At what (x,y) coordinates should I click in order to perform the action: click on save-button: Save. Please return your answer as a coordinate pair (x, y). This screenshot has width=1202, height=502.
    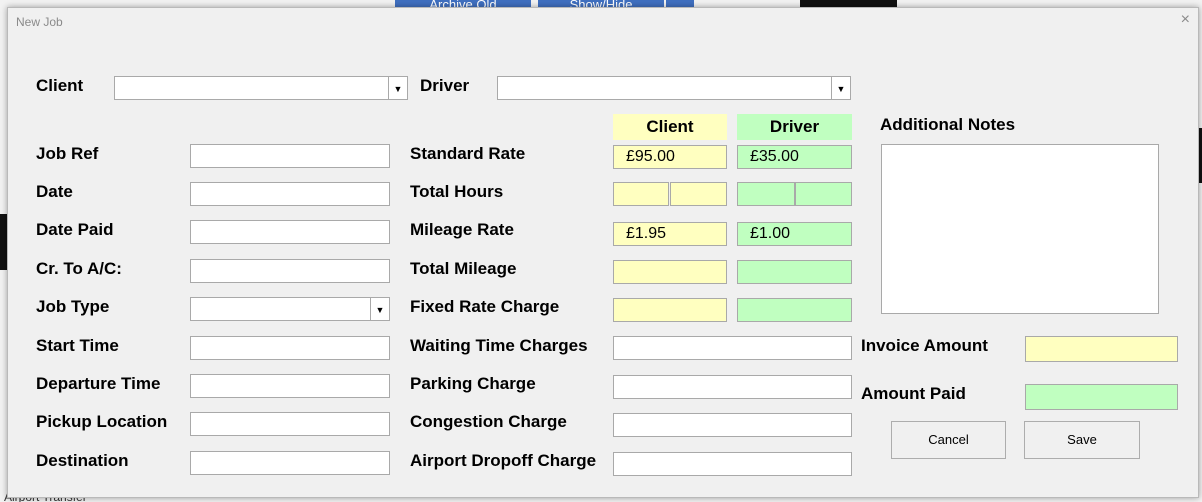
    Looking at the image, I should click on (1082, 440).